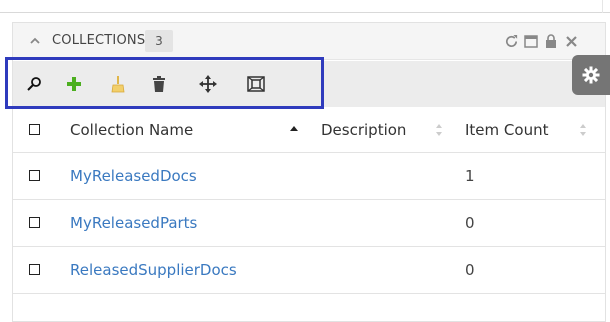 The image size is (610, 322). What do you see at coordinates (571, 41) in the screenshot?
I see `close-icon` at bounding box center [571, 41].